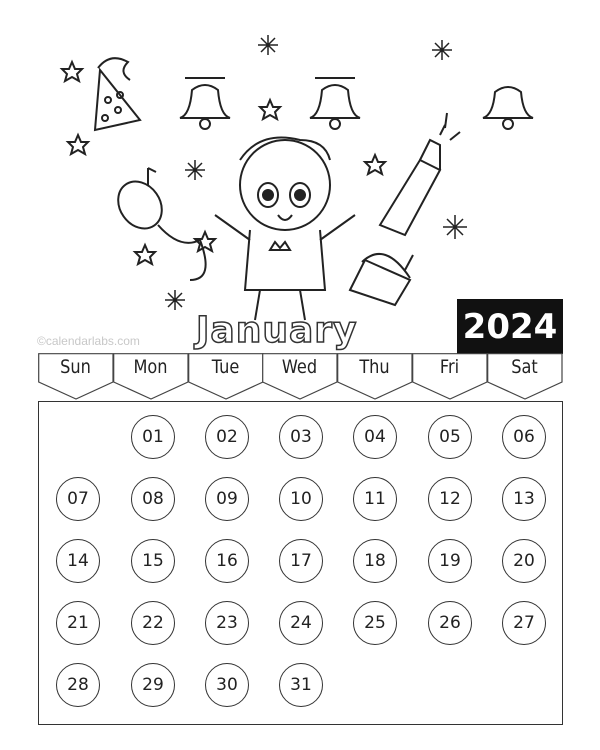 The width and height of the screenshot is (600, 750). What do you see at coordinates (150, 367) in the screenshot?
I see `weekday-label: Mon` at bounding box center [150, 367].